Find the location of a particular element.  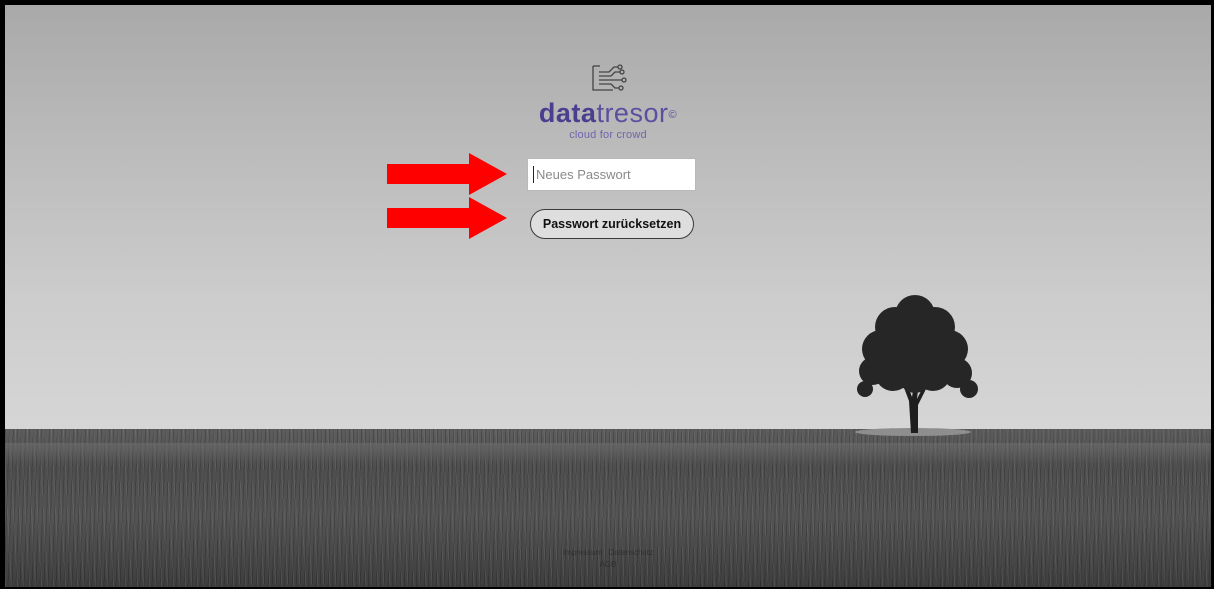

new-password-input is located at coordinates (611, 174).